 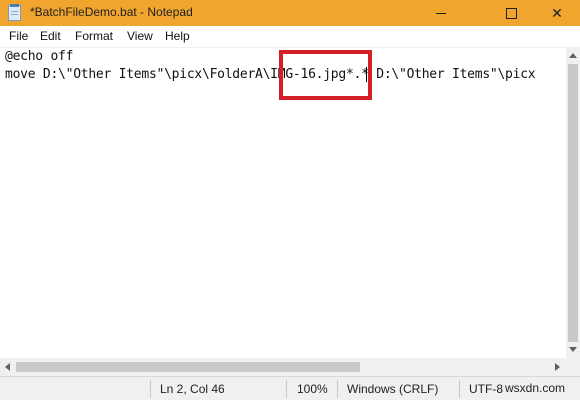 What do you see at coordinates (557, 367) in the screenshot?
I see `scroll-right-icon` at bounding box center [557, 367].